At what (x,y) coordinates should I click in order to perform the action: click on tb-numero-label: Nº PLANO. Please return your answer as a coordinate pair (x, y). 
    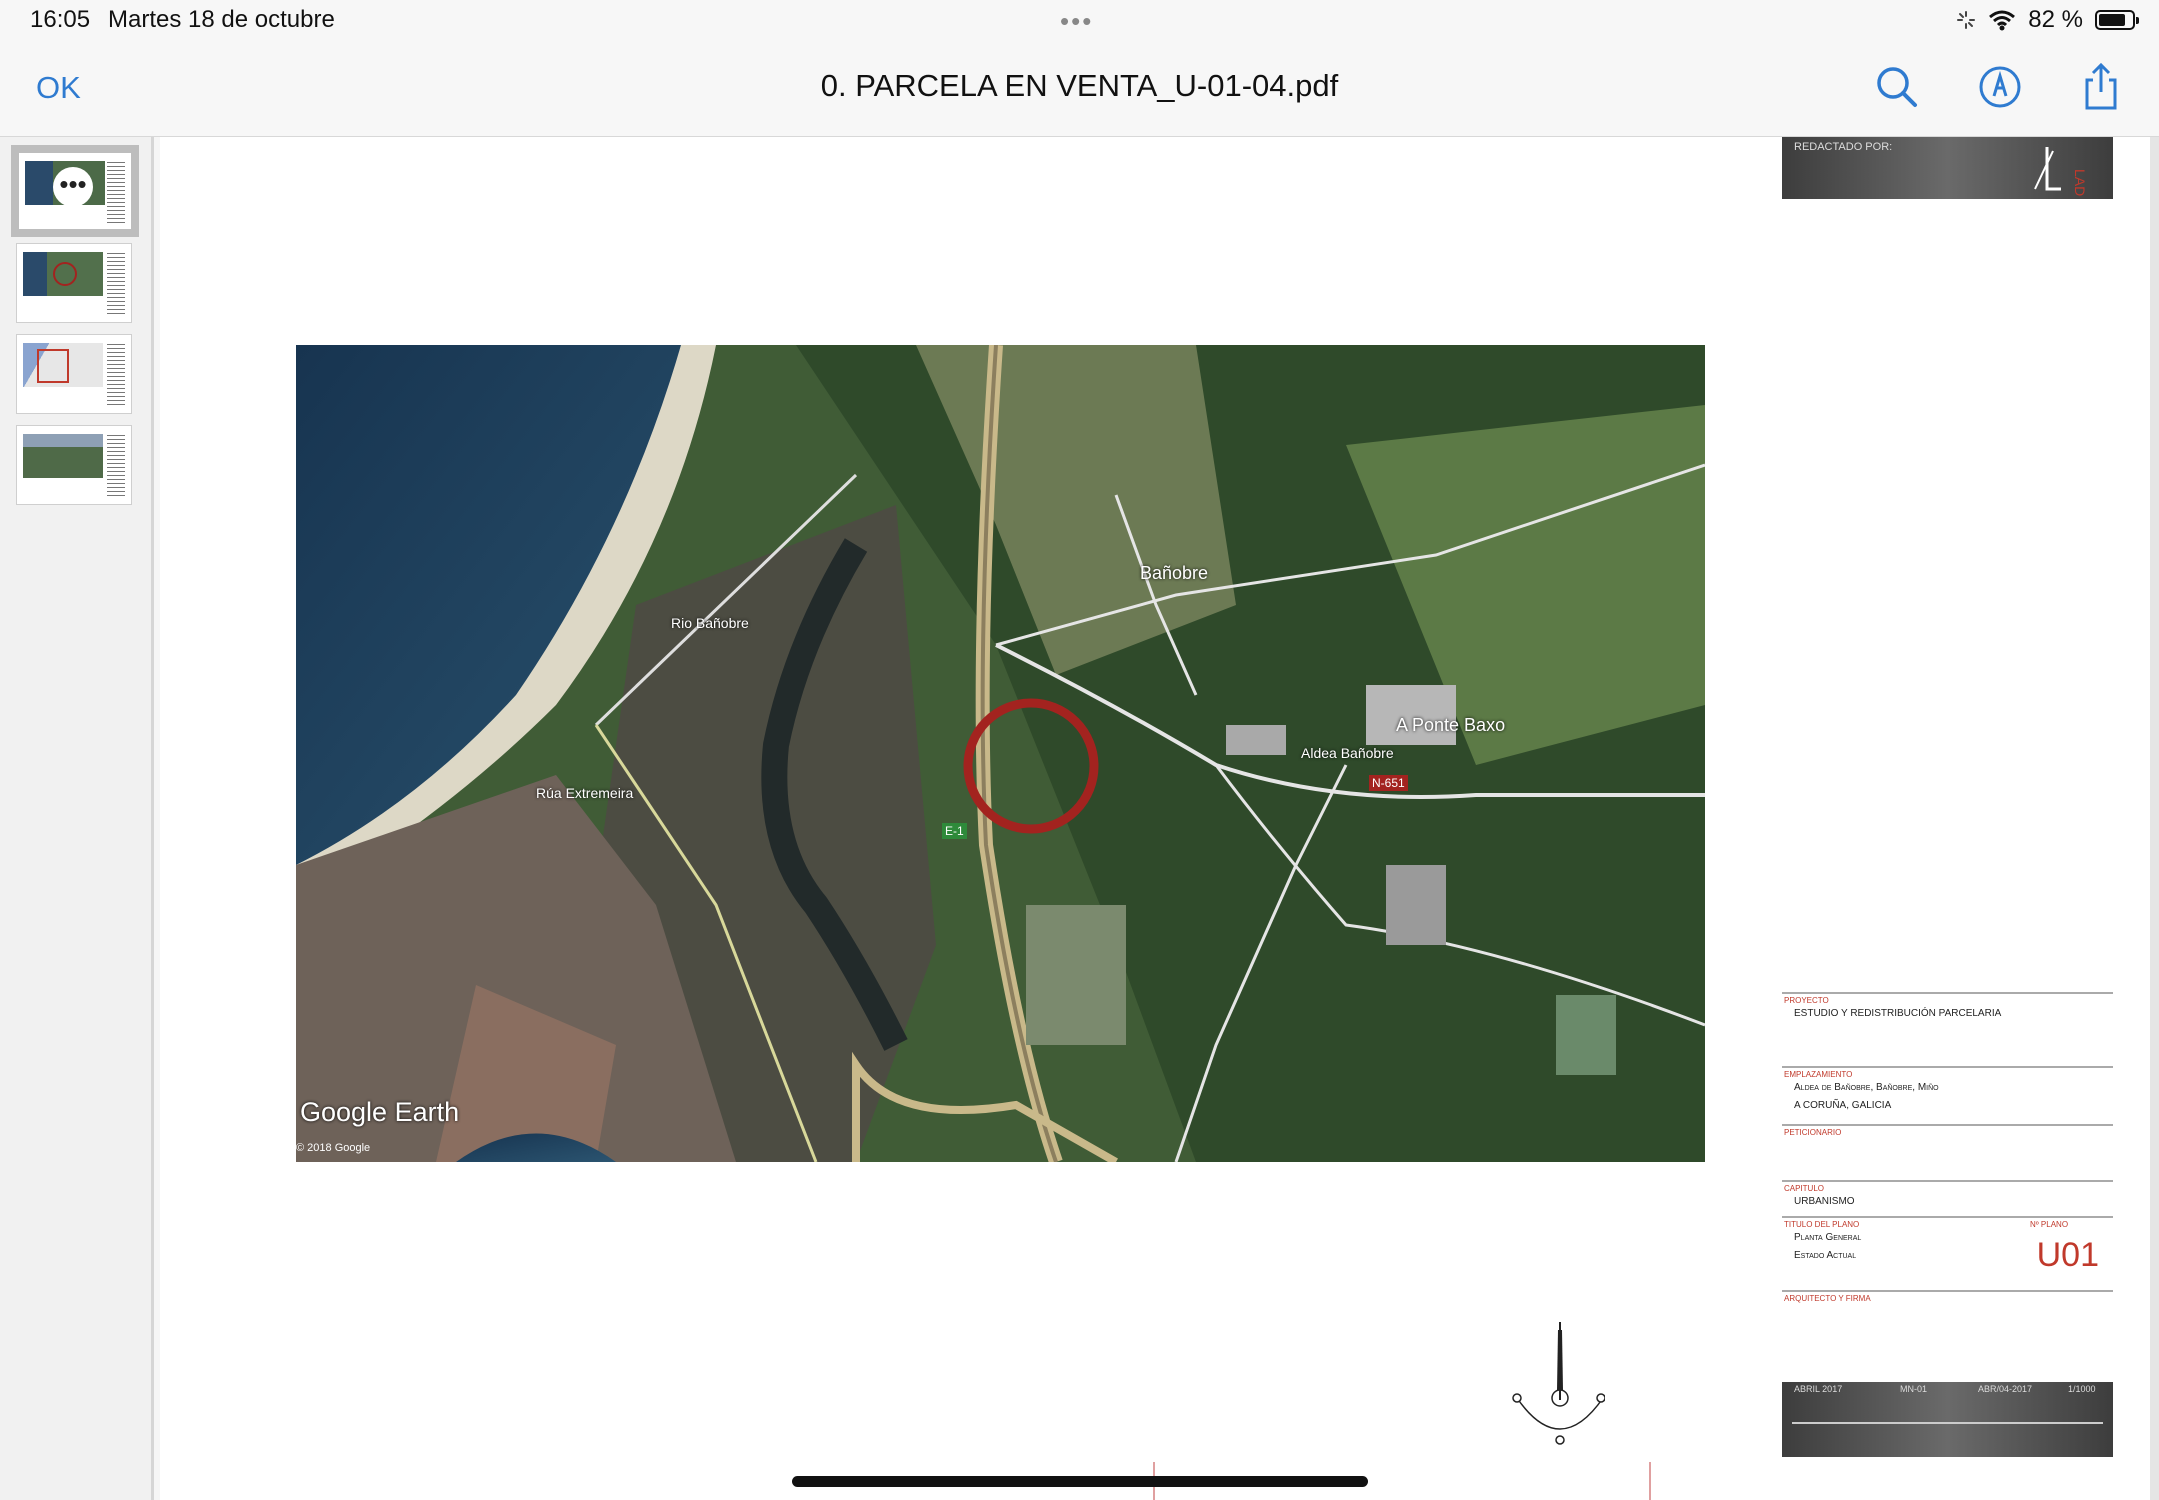
    Looking at the image, I should click on (2049, 1224).